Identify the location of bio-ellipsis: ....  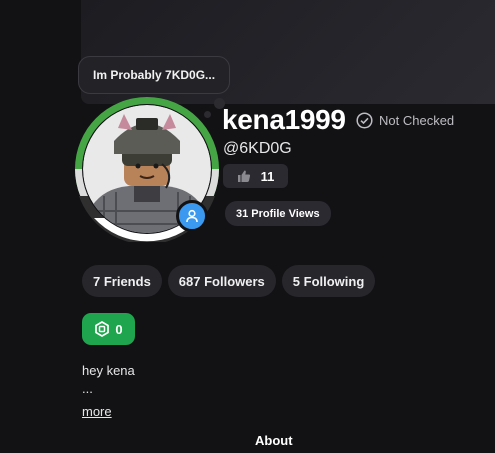
(87, 388).